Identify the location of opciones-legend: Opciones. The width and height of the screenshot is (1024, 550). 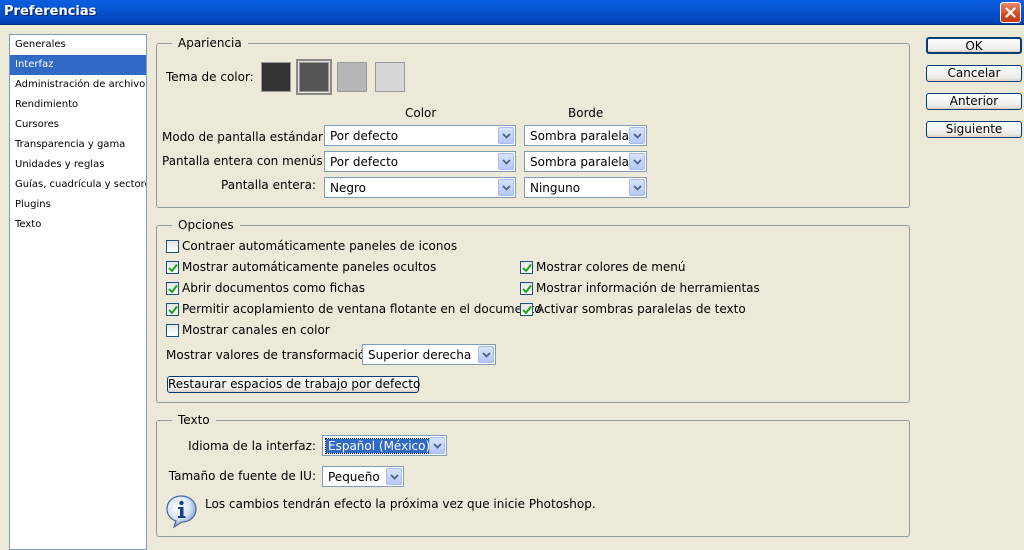
(206, 225).